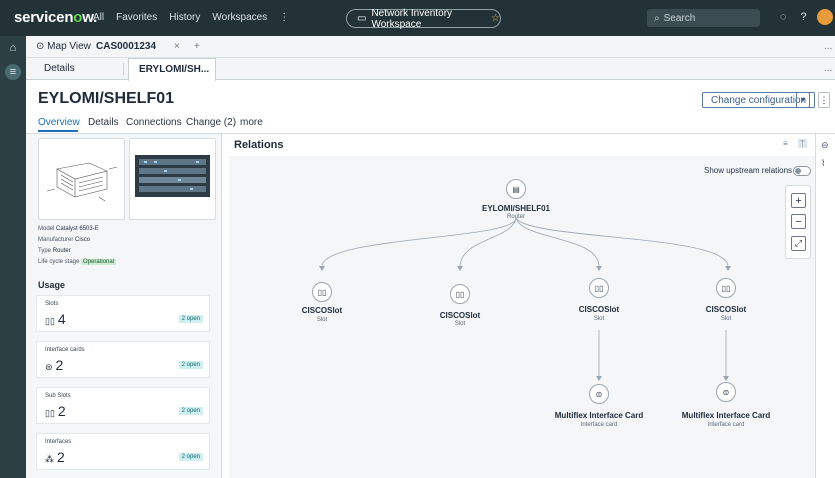 Image resolution: width=835 pixels, height=478 pixels. What do you see at coordinates (123, 359) in the screenshot?
I see `usage-card-interface-cards: Interface cards ⊜ 2 2 open` at bounding box center [123, 359].